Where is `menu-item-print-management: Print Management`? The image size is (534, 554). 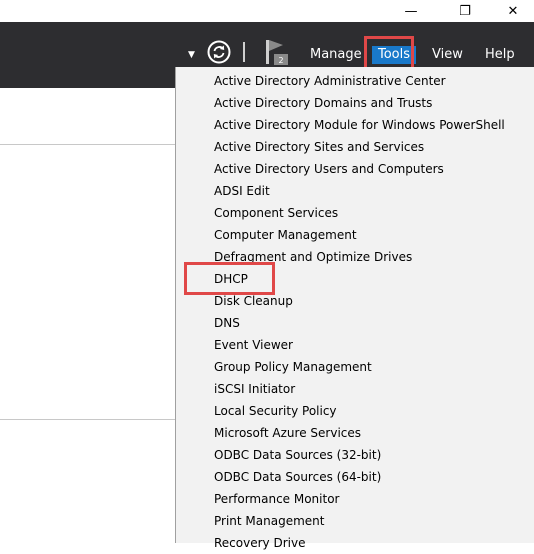 menu-item-print-management: Print Management is located at coordinates (269, 521).